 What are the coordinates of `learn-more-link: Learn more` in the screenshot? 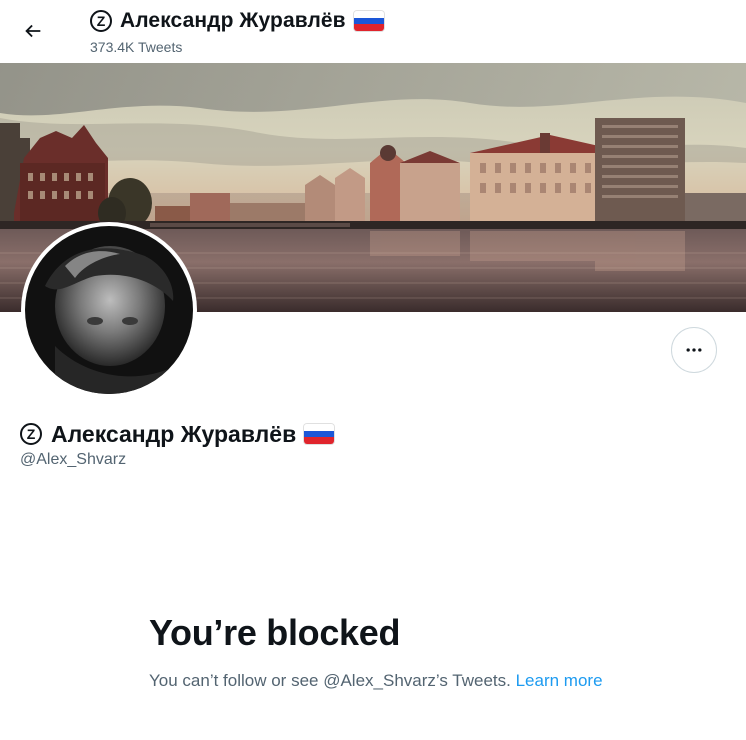 It's located at (559, 680).